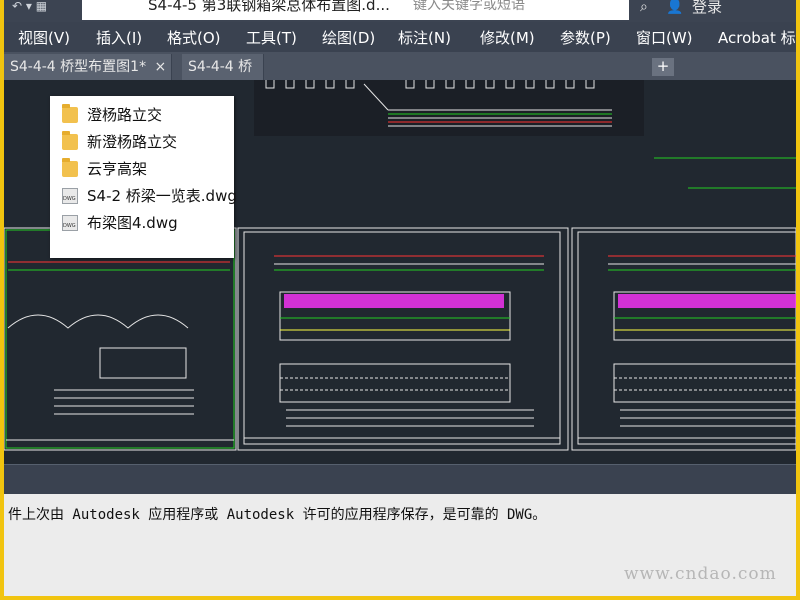 The image size is (800, 600). Describe the element at coordinates (162, 196) in the screenshot. I see `file-name: S4-2 桥梁一览表.dwg` at that location.